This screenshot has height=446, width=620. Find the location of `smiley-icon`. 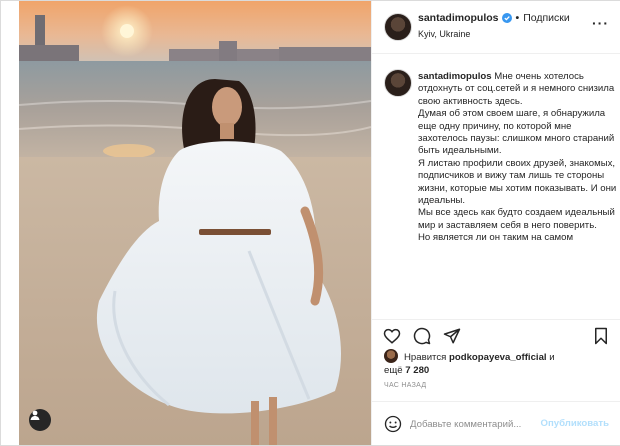

smiley-icon is located at coordinates (393, 424).